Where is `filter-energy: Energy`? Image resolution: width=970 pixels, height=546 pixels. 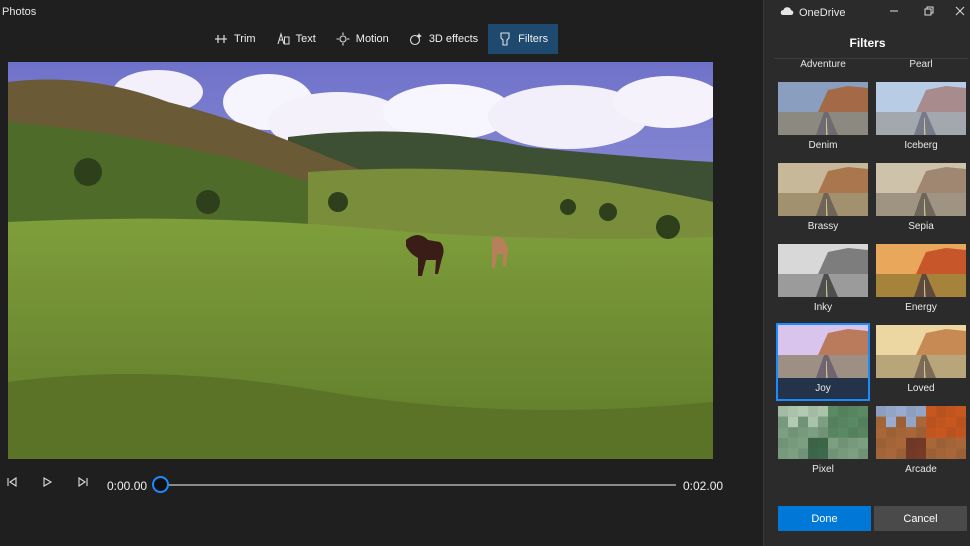
filter-energy: Energy is located at coordinates (921, 281).